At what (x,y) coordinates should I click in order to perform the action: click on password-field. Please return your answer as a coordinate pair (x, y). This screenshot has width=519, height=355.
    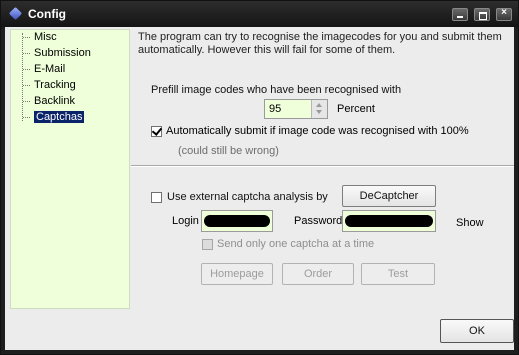
    Looking at the image, I should click on (389, 221).